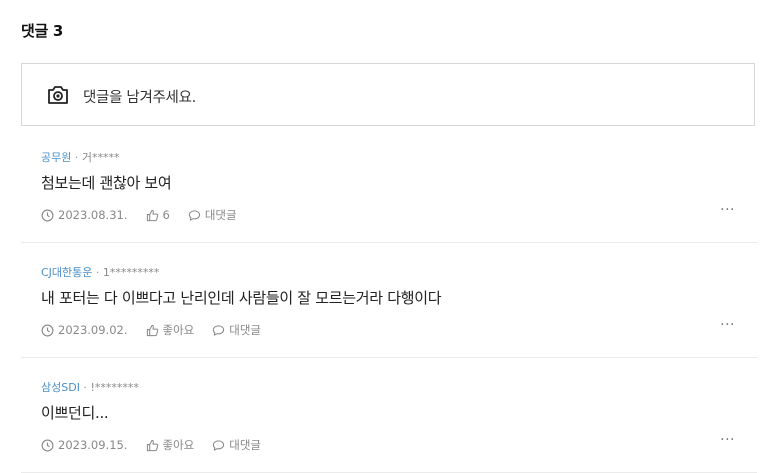 This screenshot has height=473, width=777. What do you see at coordinates (60, 387) in the screenshot?
I see `comment-author: 삼성SDI` at bounding box center [60, 387].